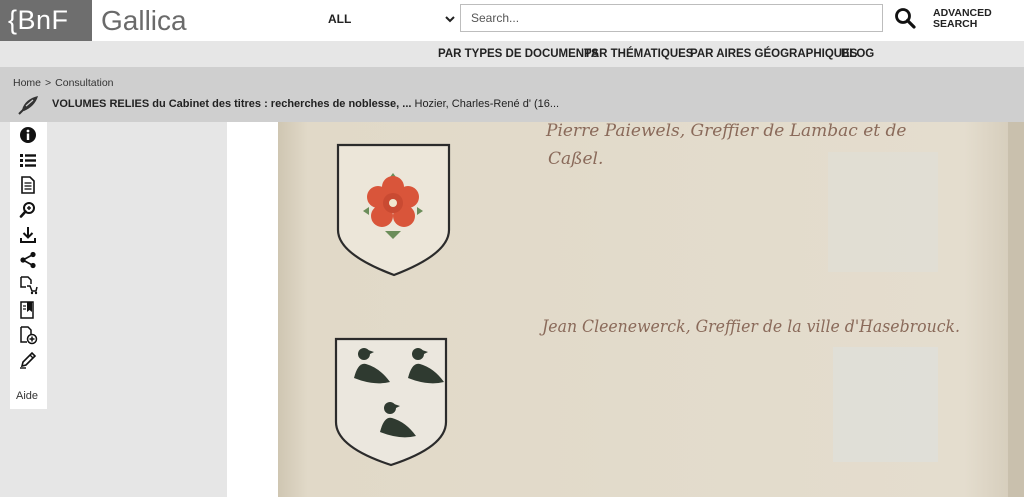  Describe the element at coordinates (27, 83) in the screenshot. I see `breadcrumb-home: Home` at that location.